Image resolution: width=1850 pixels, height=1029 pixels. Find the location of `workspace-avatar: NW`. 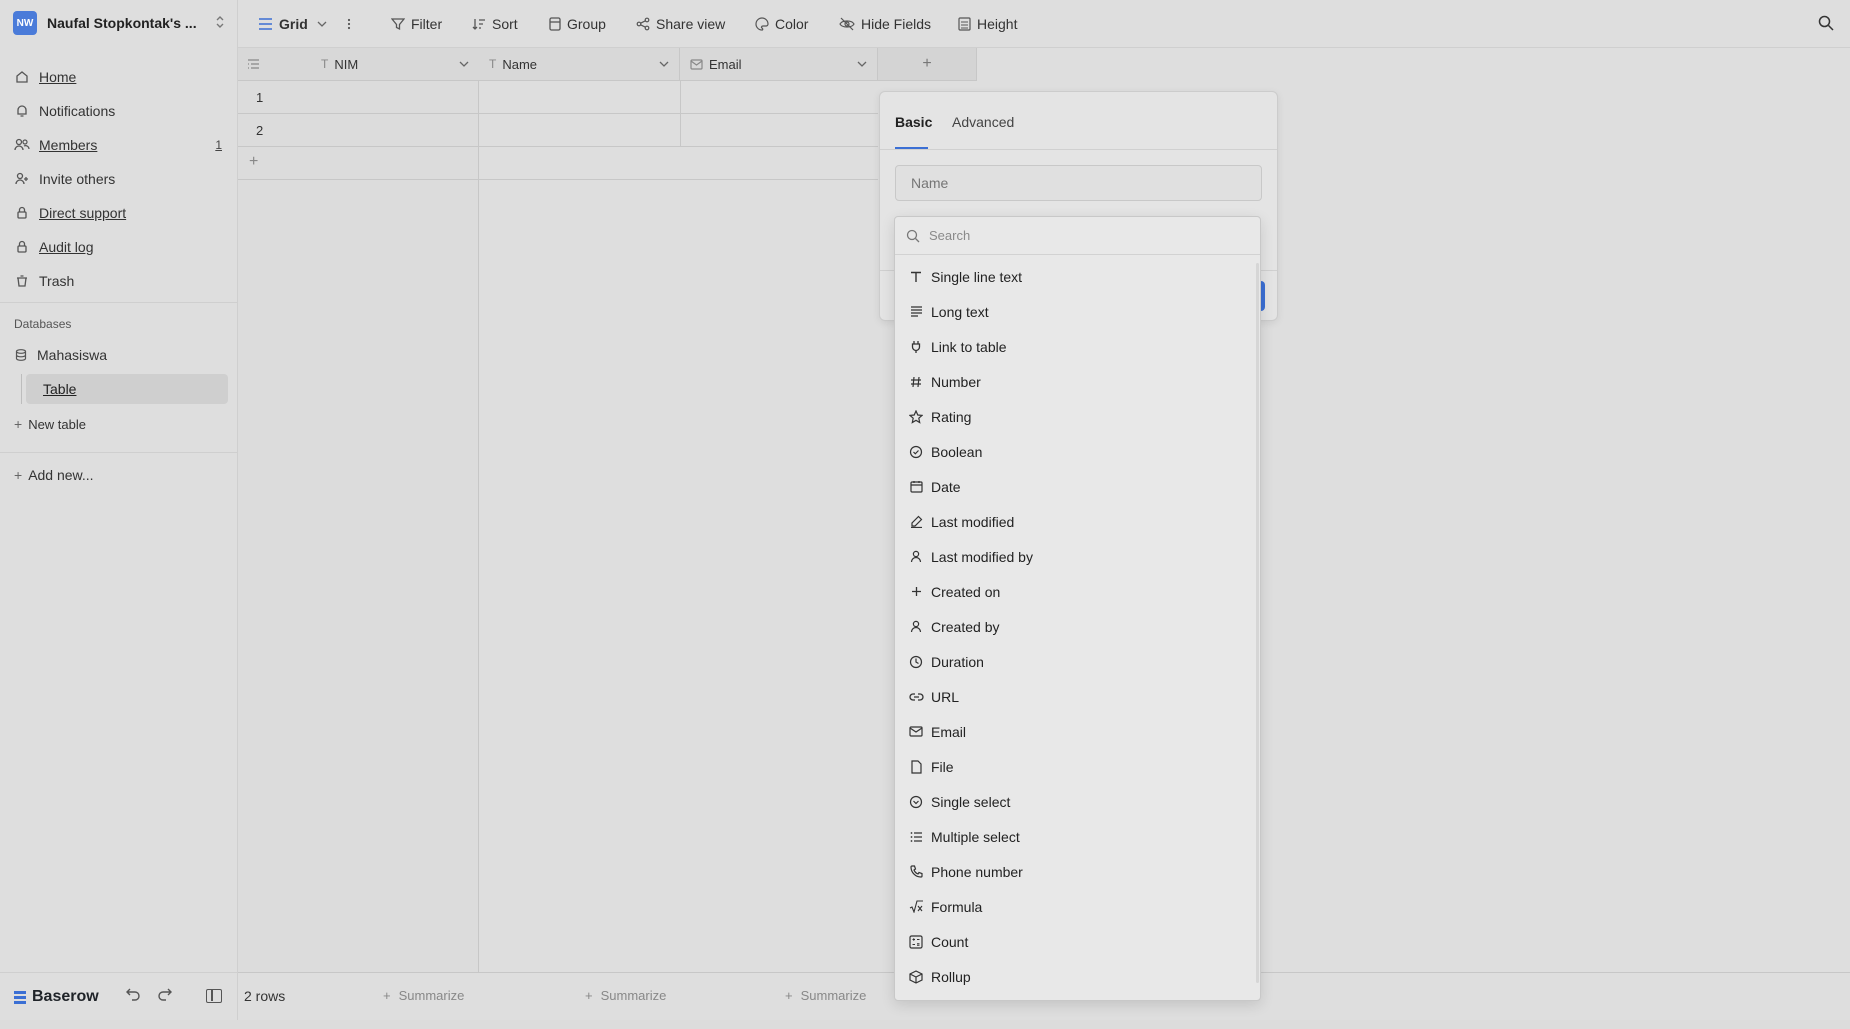

workspace-avatar: NW is located at coordinates (25, 23).